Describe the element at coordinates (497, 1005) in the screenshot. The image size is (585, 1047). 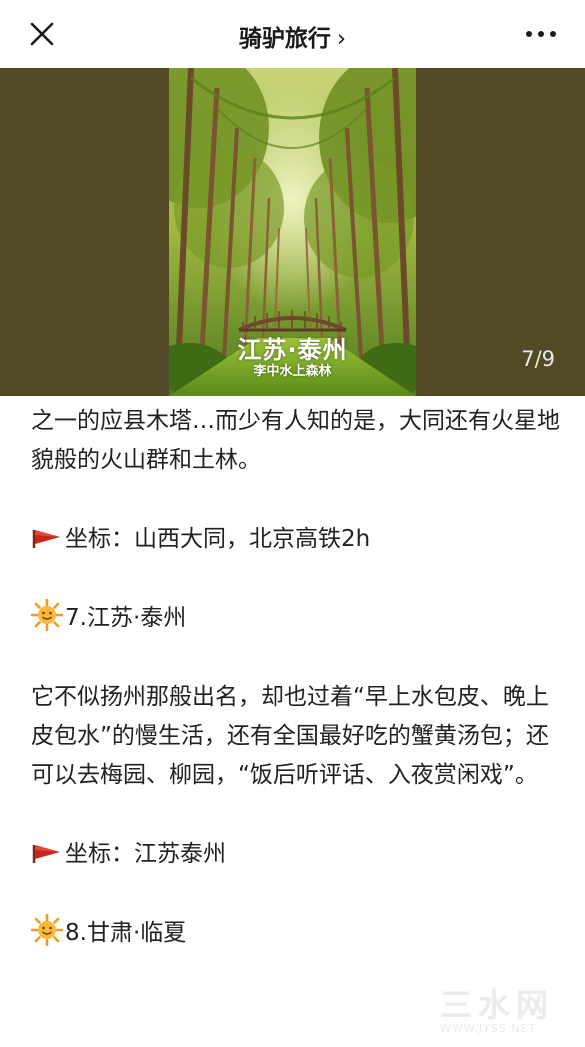
I see `watermark-text: 三水网` at that location.